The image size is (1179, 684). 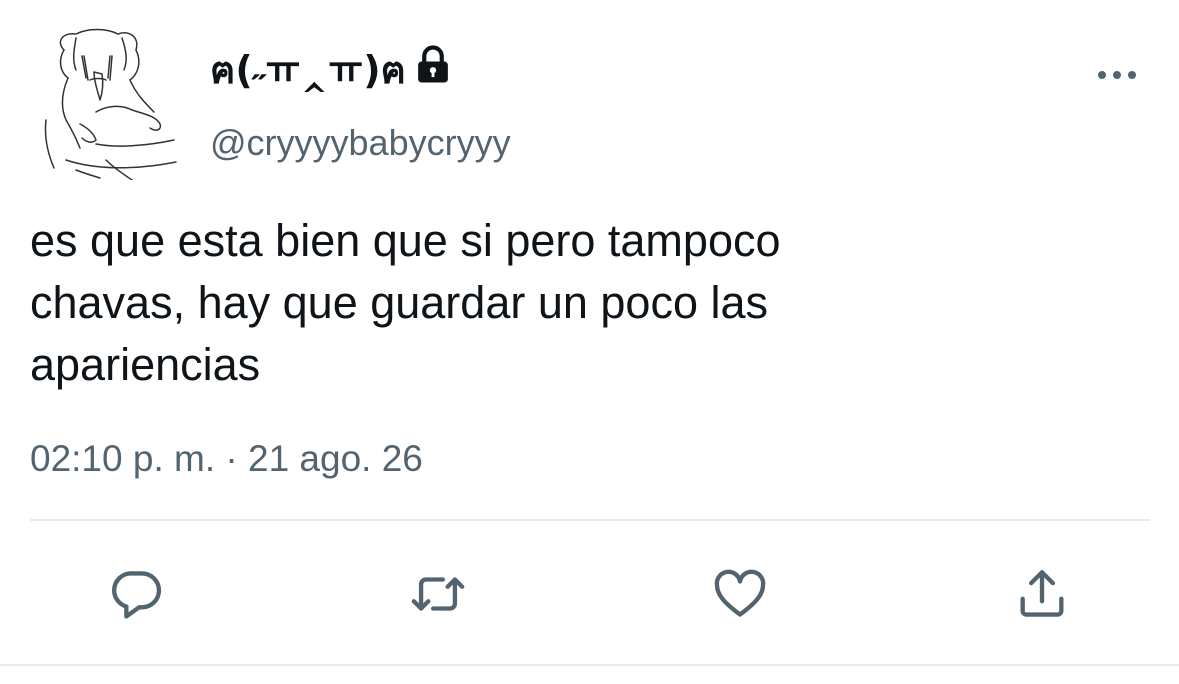 I want to click on share-button, so click(x=1042, y=594).